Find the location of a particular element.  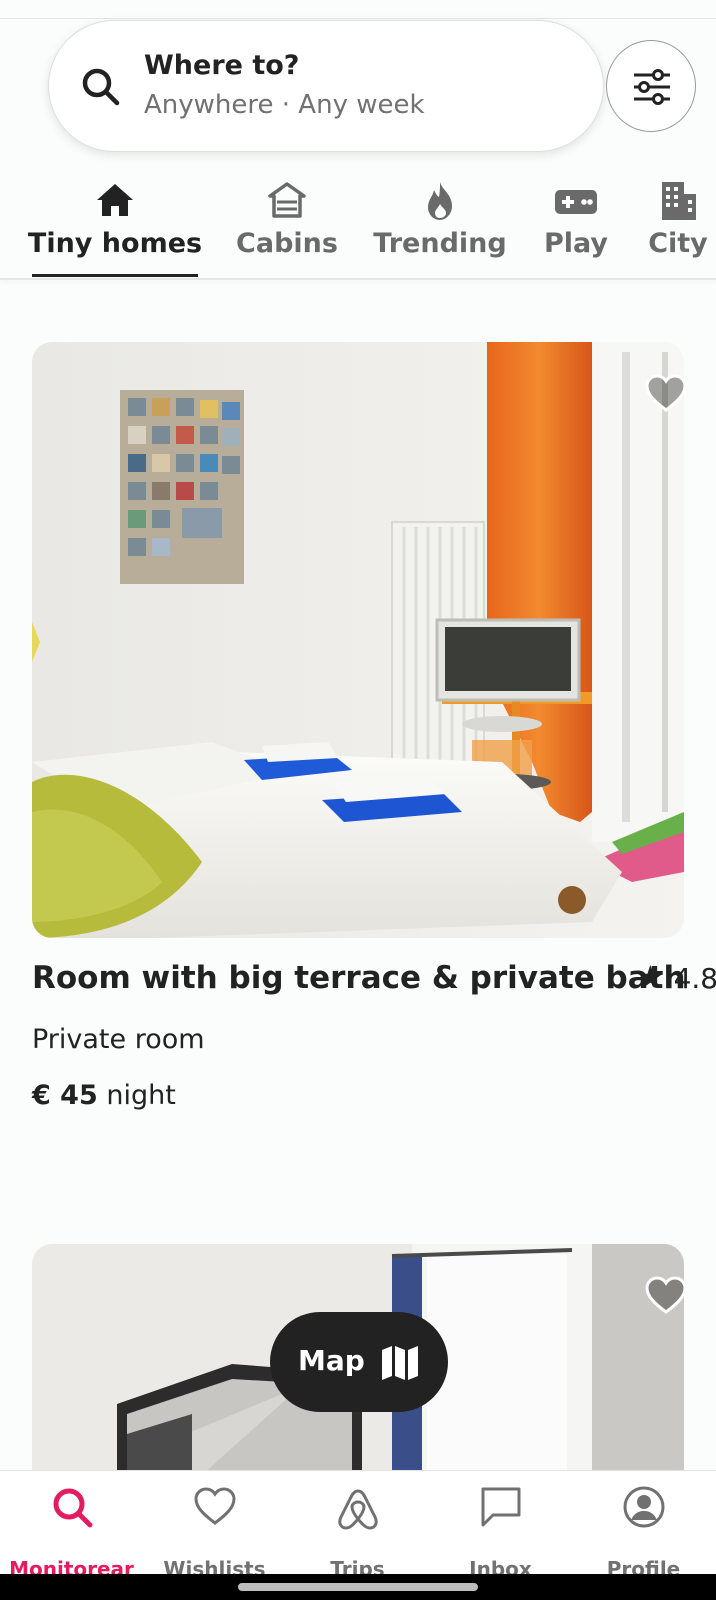

listing-price: € 45 night is located at coordinates (104, 1095).